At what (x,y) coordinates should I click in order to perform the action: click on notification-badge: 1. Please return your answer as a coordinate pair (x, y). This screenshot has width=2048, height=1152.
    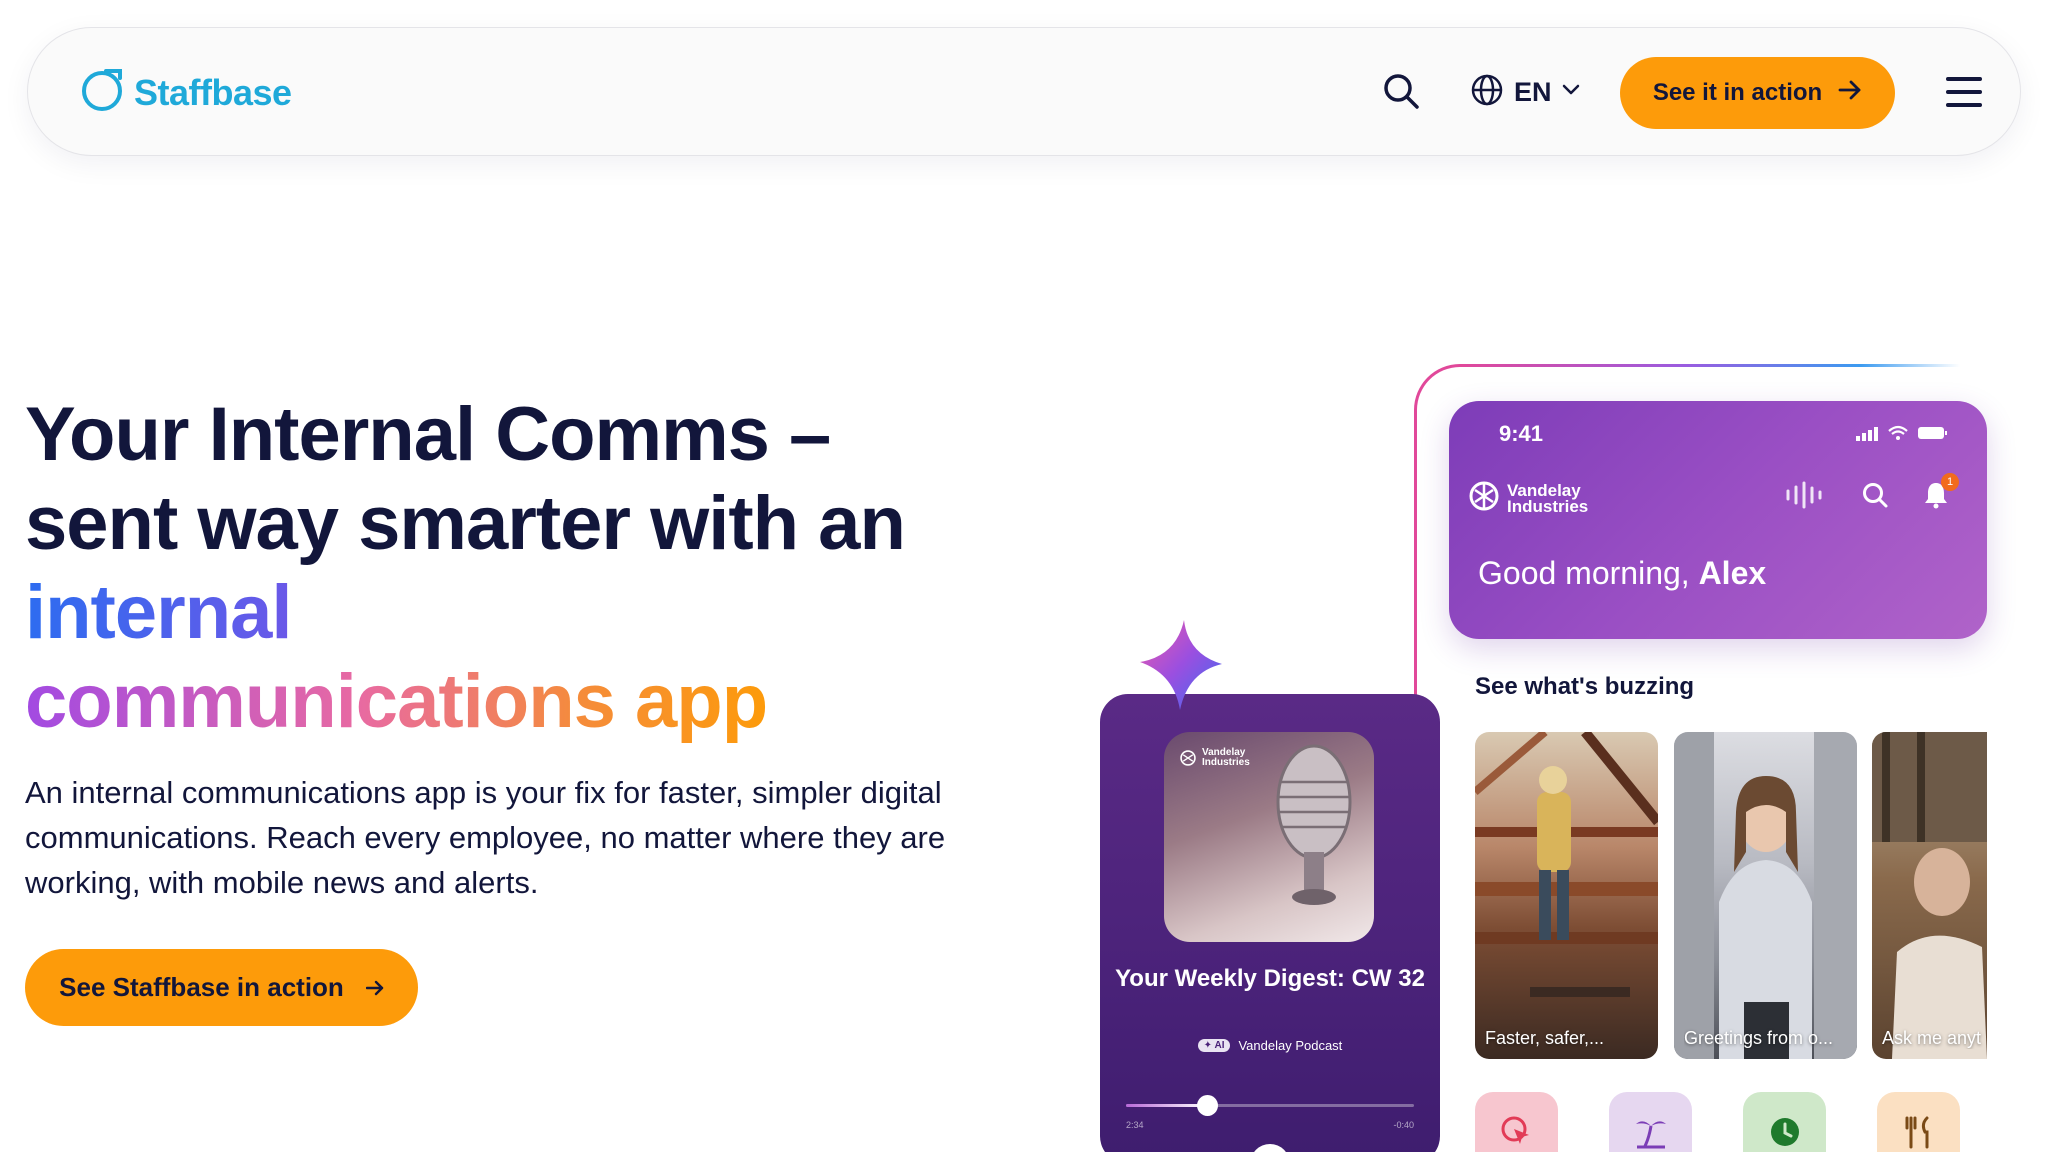
    Looking at the image, I should click on (1950, 482).